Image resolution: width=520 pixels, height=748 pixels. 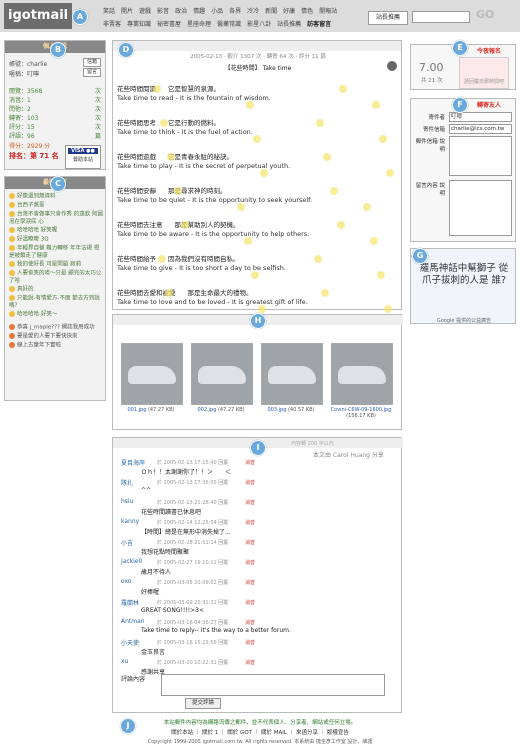 What do you see at coordinates (480, 117) in the screenshot?
I see `sender-input: 叮嚀` at bounding box center [480, 117].